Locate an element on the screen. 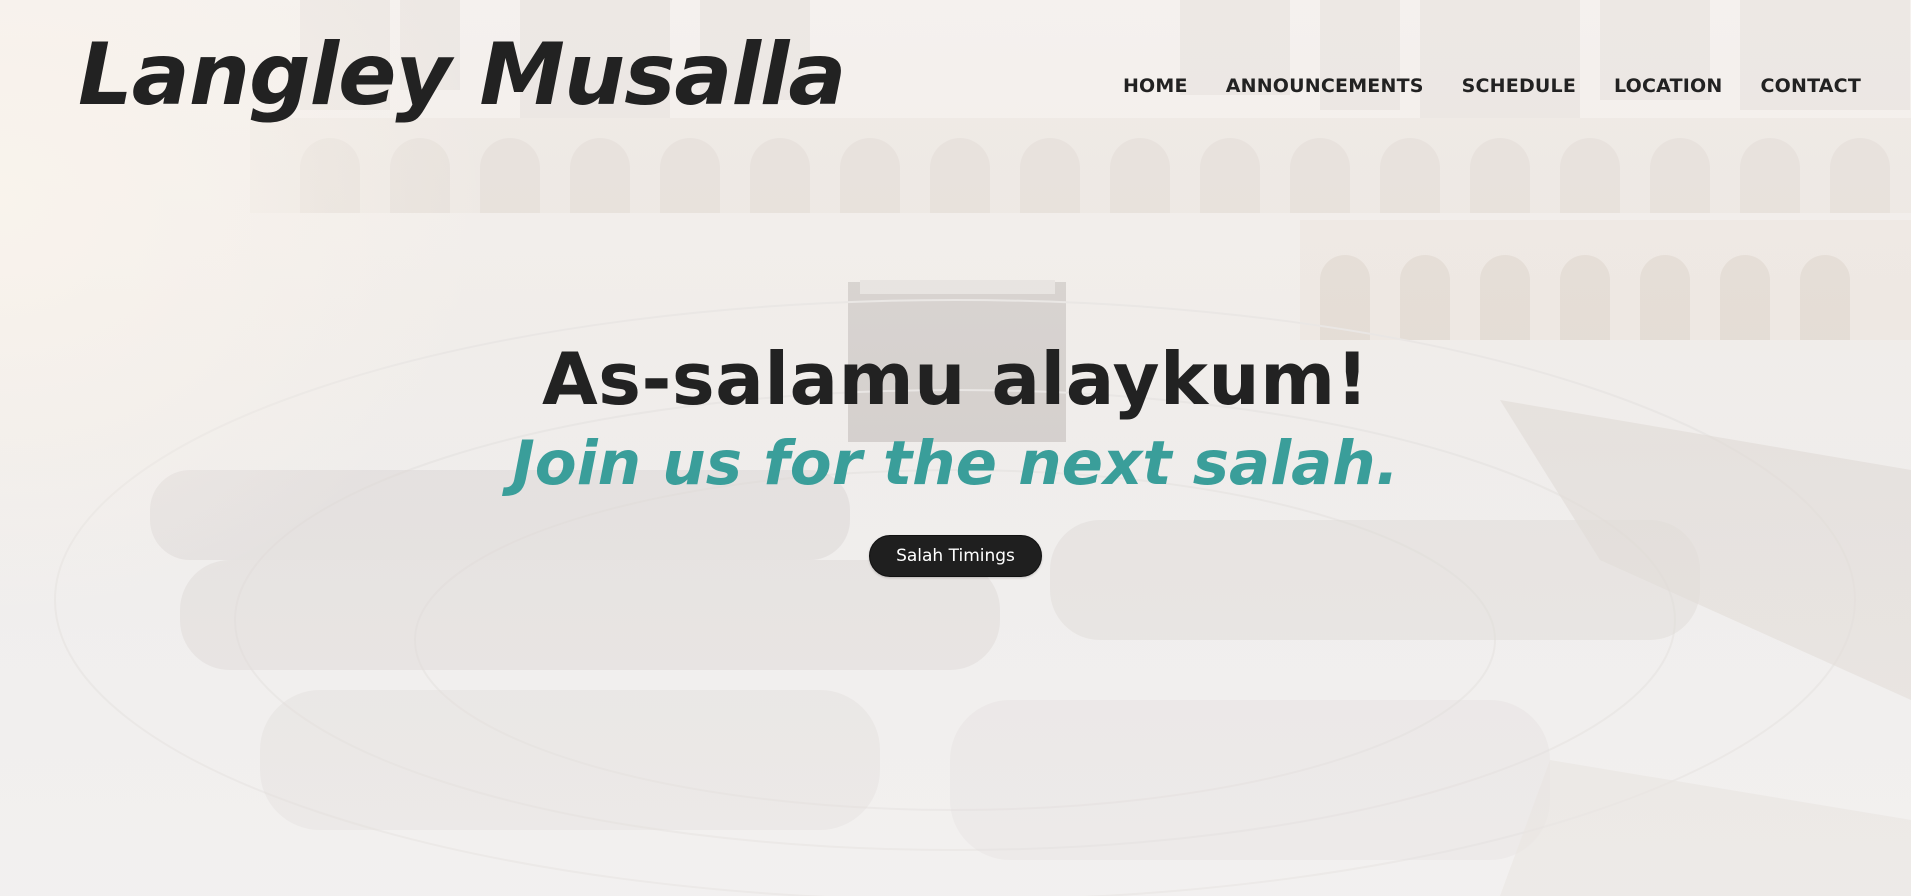 The height and width of the screenshot is (896, 1911). hero-tagline: Join us for the next salah. is located at coordinates (955, 463).